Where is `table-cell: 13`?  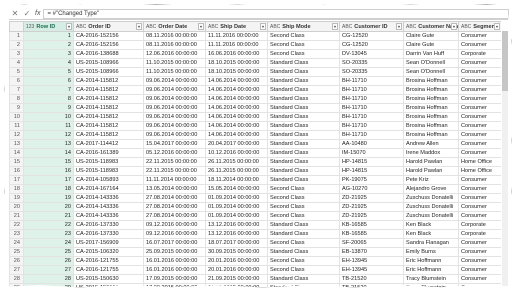 table-cell: 13 is located at coordinates (48, 144).